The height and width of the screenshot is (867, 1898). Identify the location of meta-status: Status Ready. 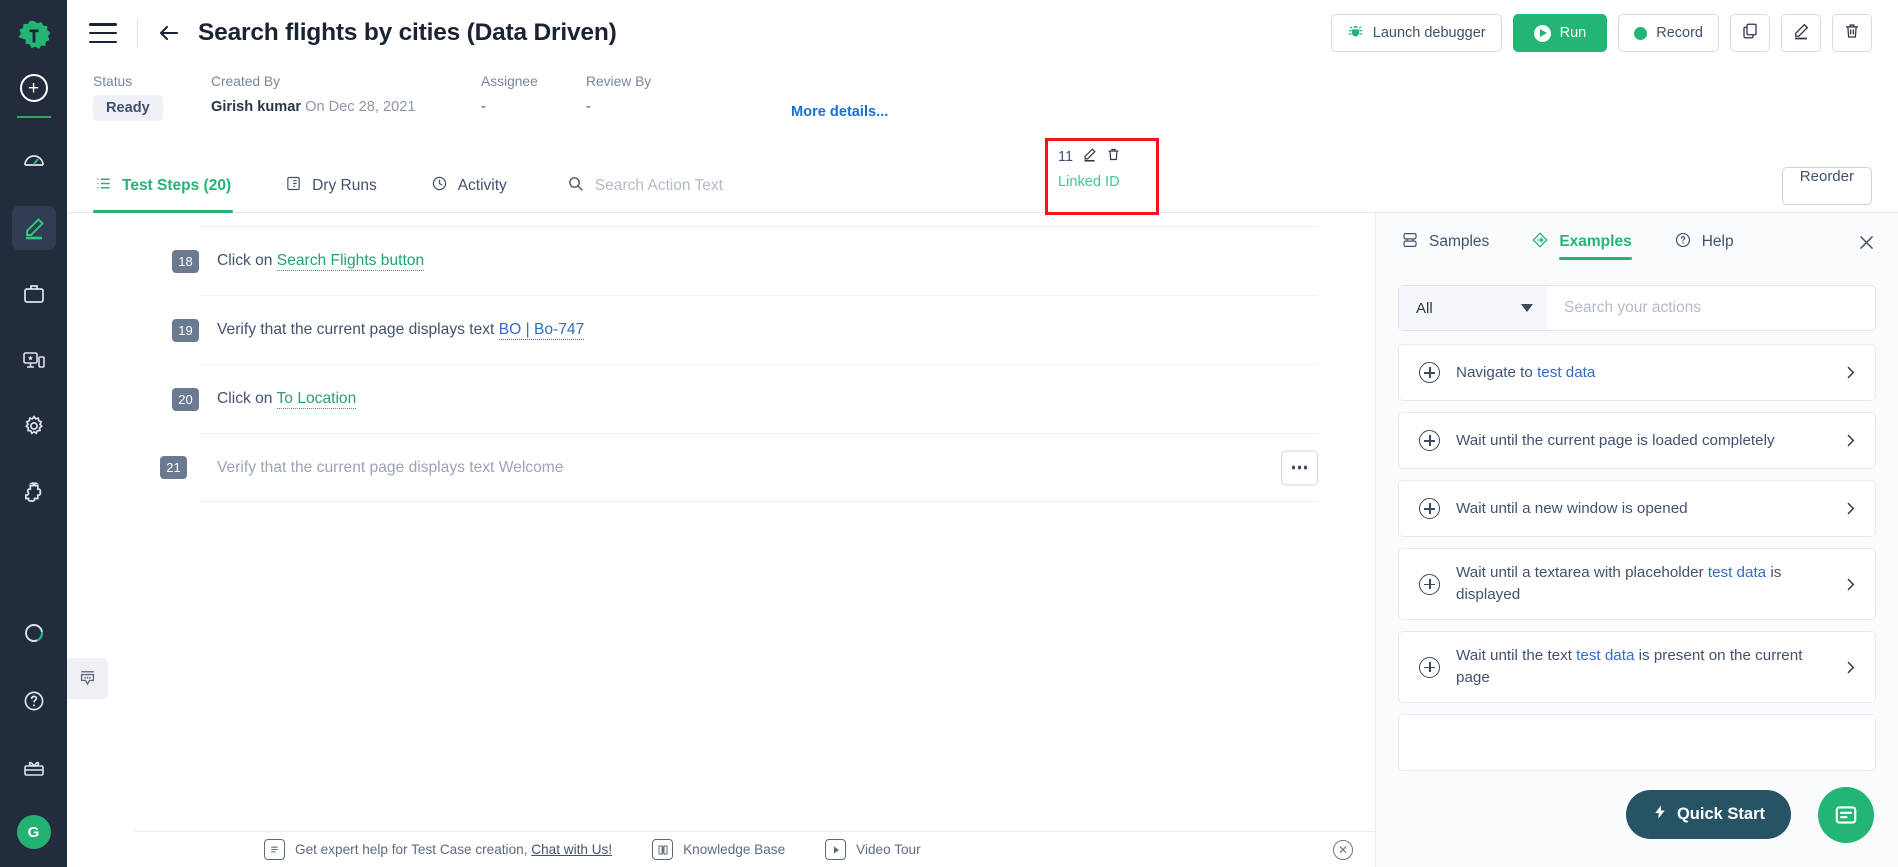
(152, 97).